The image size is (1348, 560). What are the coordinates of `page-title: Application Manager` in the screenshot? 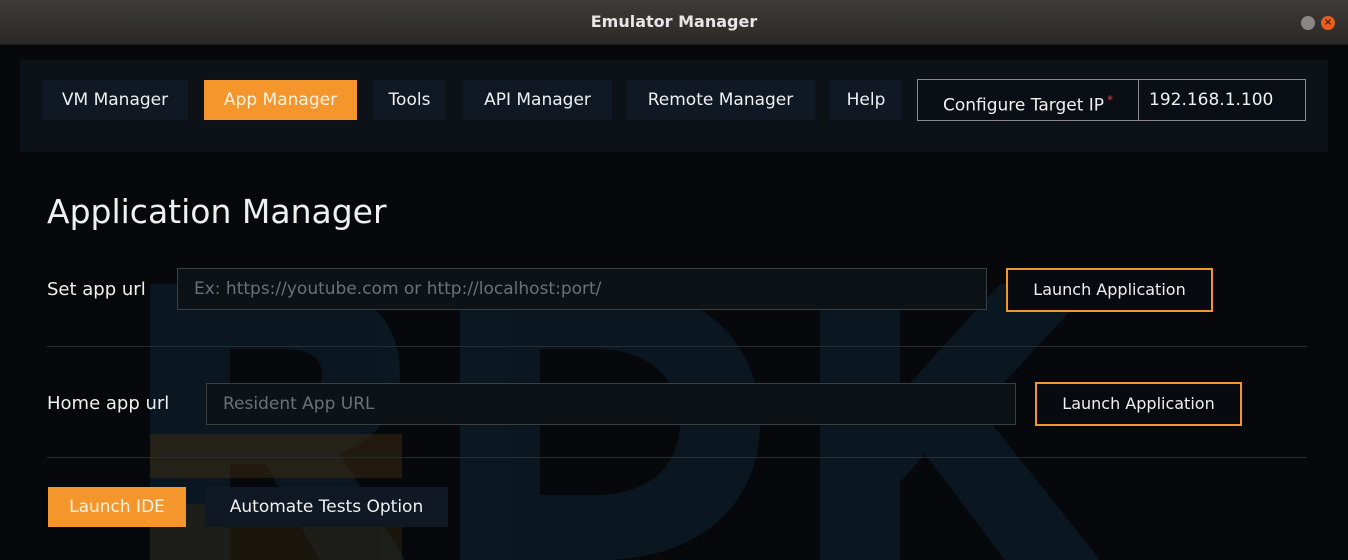 It's located at (217, 211).